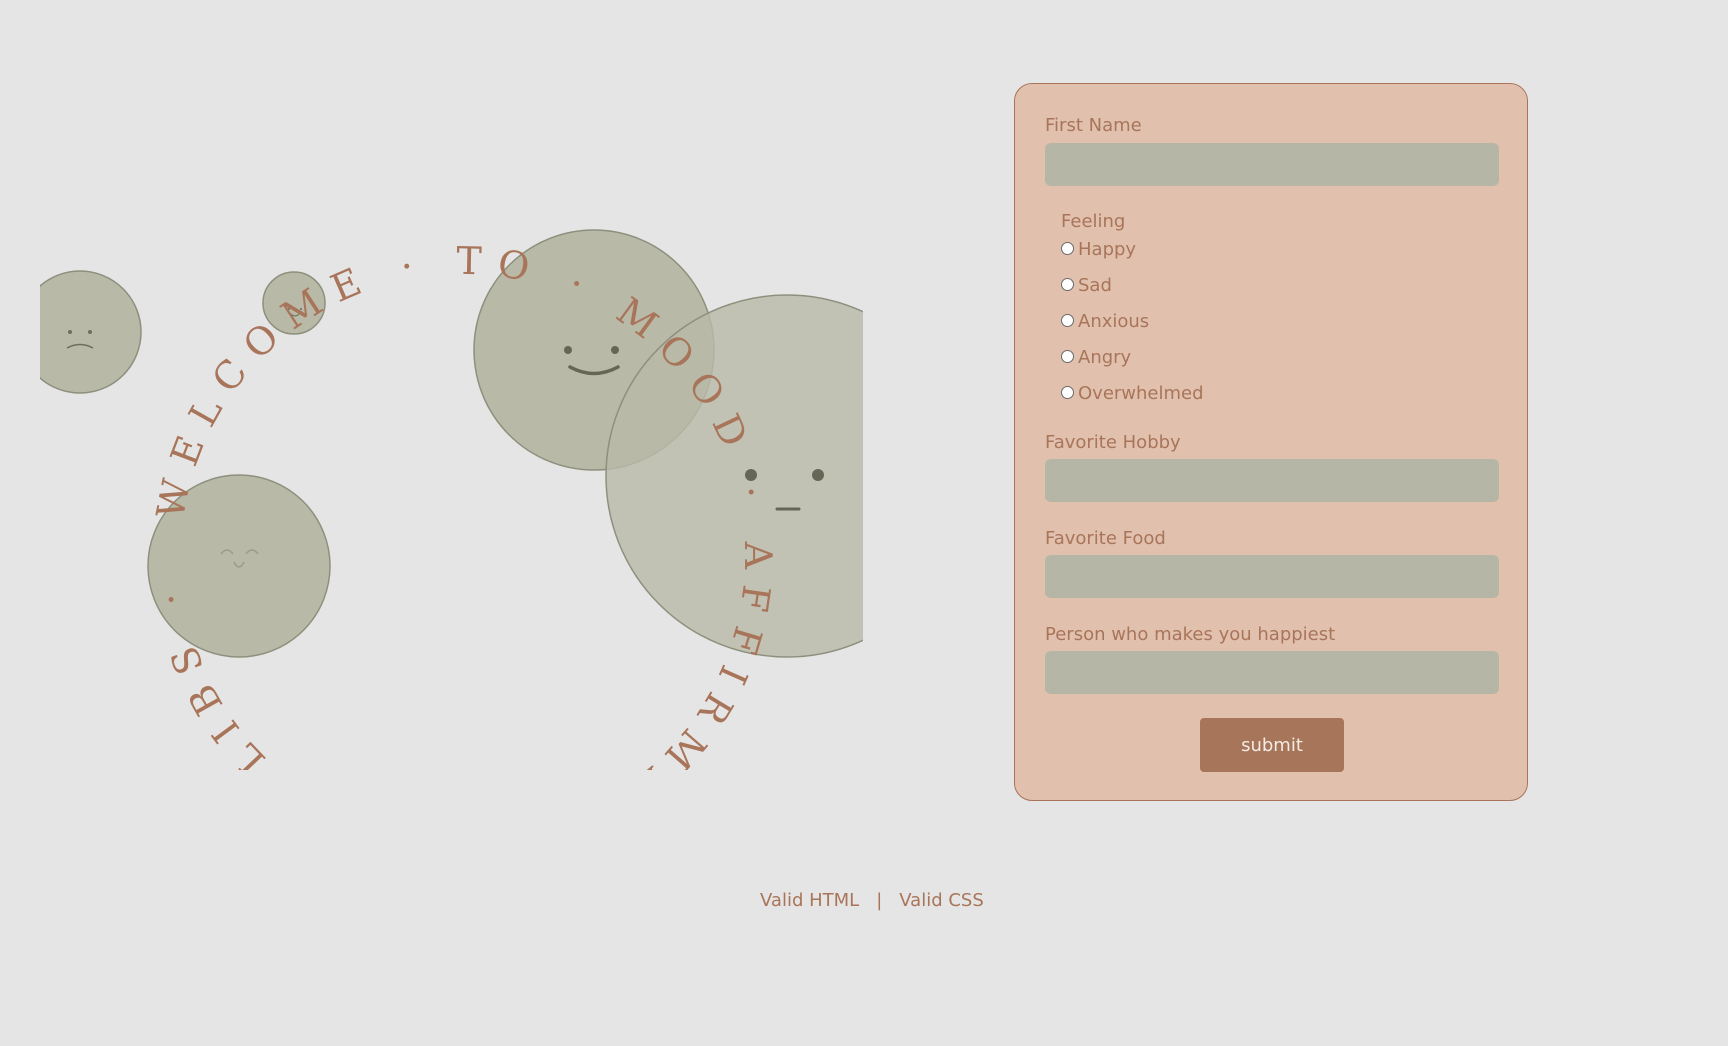 This screenshot has width=1728, height=1046. I want to click on feeling-option-label: Angry, so click(1105, 357).